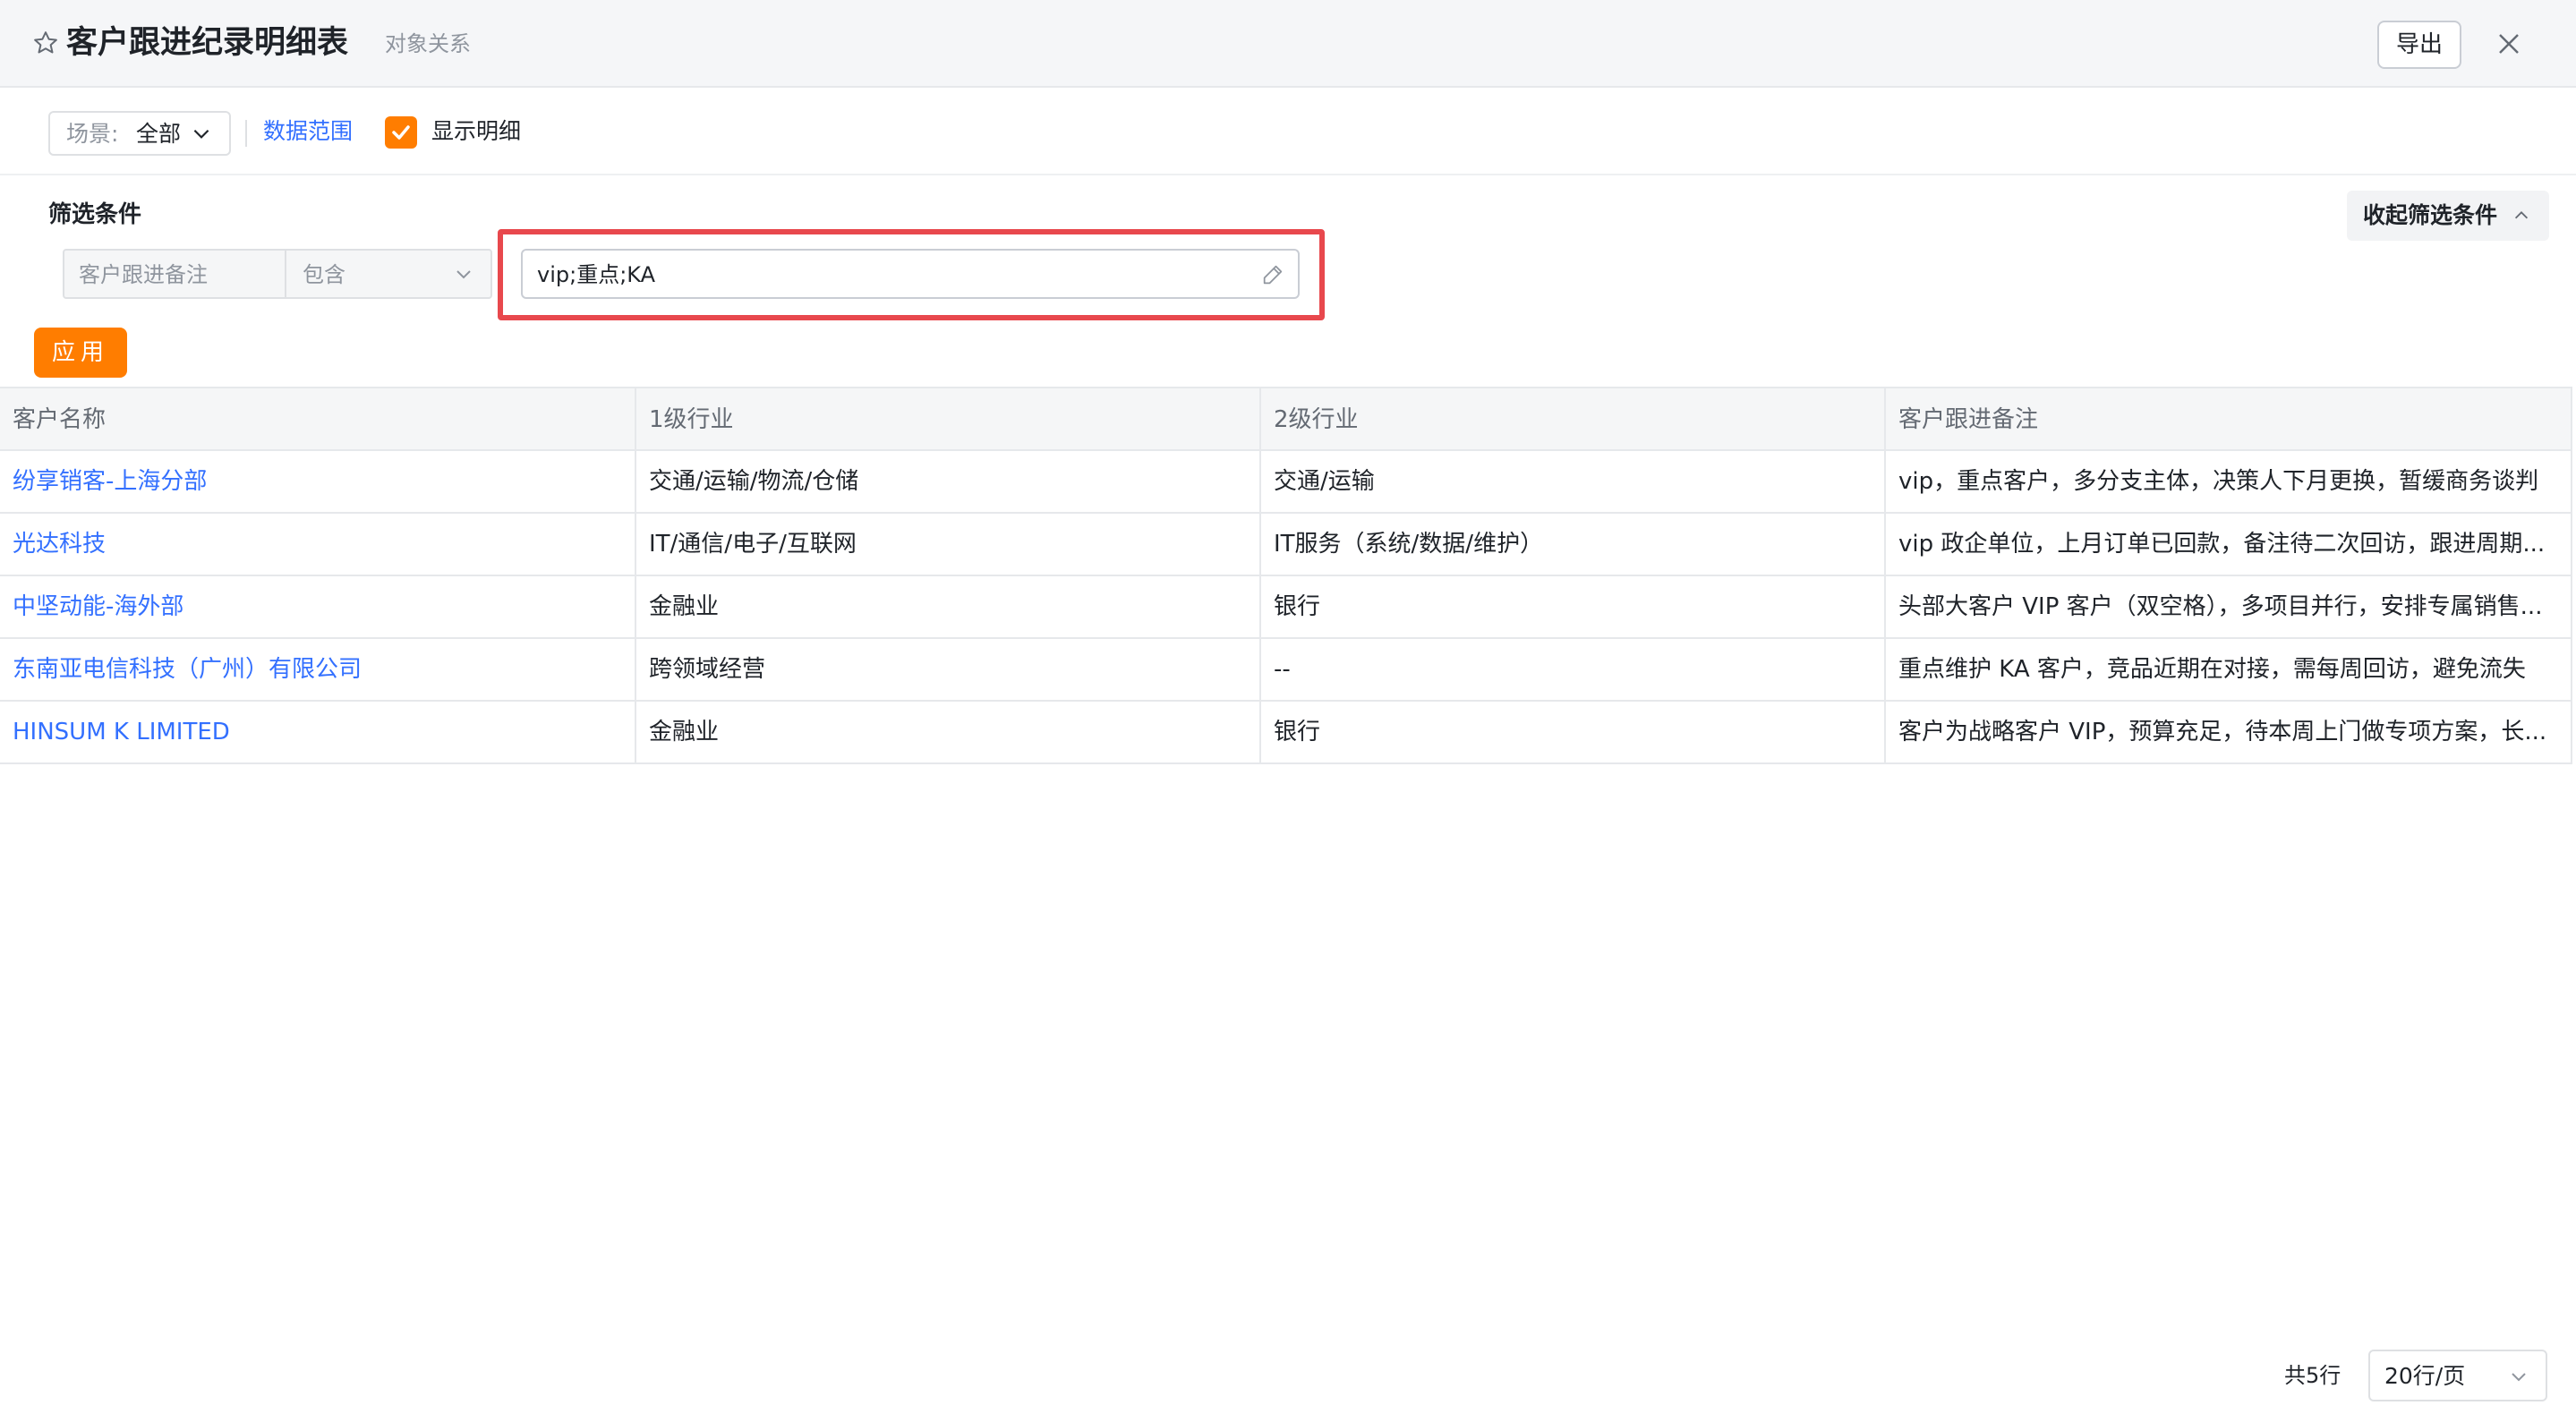 Image resolution: width=2576 pixels, height=1414 pixels. I want to click on chevron-up-icon, so click(2521, 215).